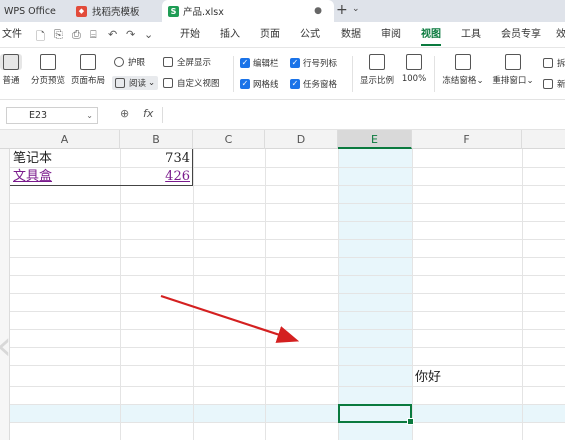 The image size is (565, 440). What do you see at coordinates (320, 85) in the screenshot?
I see `task-pane-label: 任务窗格` at bounding box center [320, 85].